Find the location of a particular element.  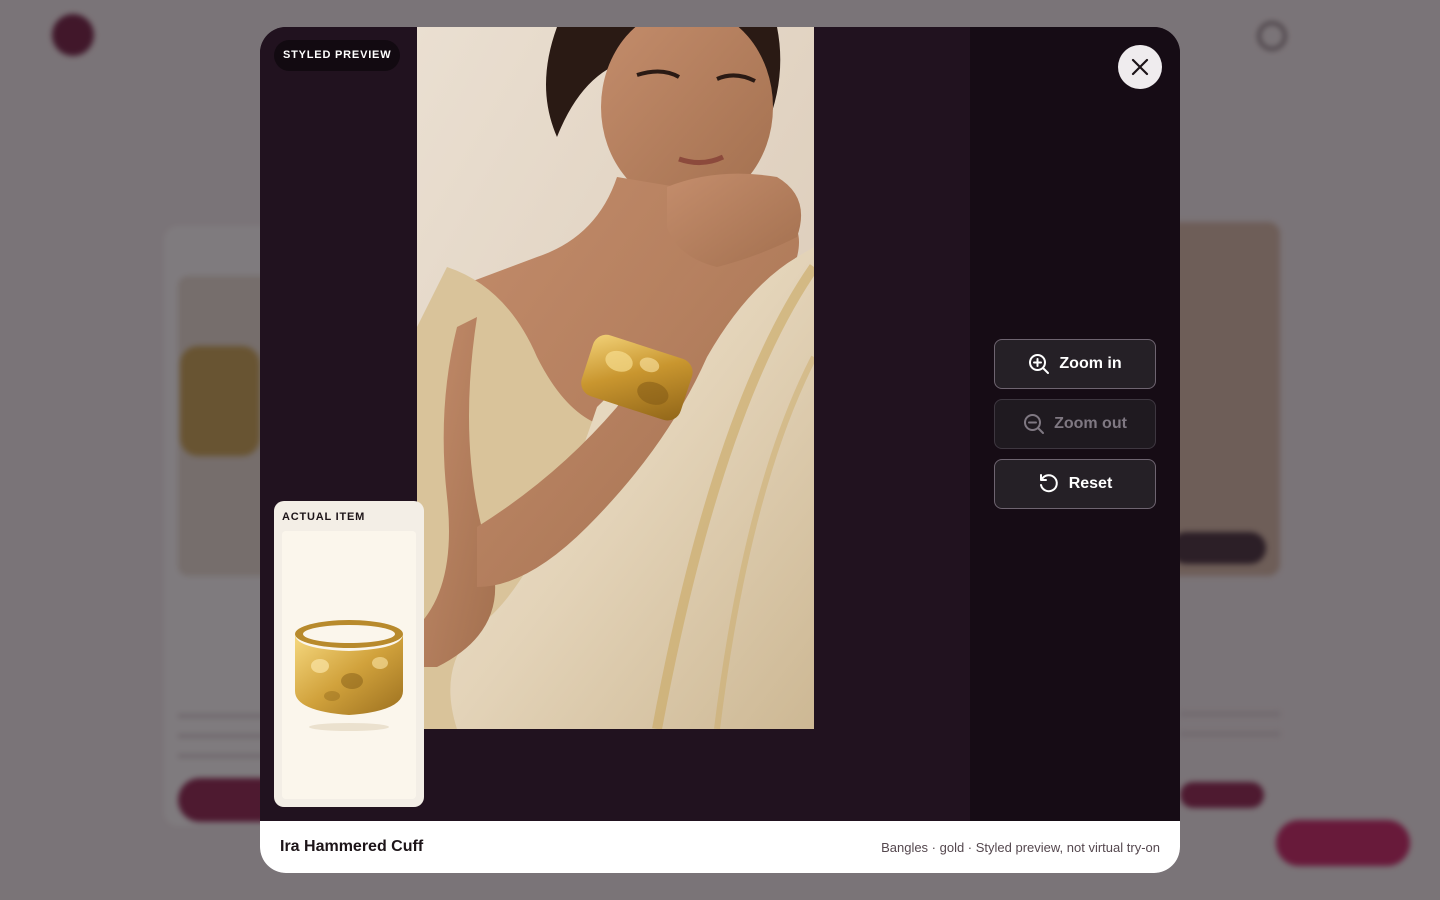

zoom-out-icon is located at coordinates (1034, 424).